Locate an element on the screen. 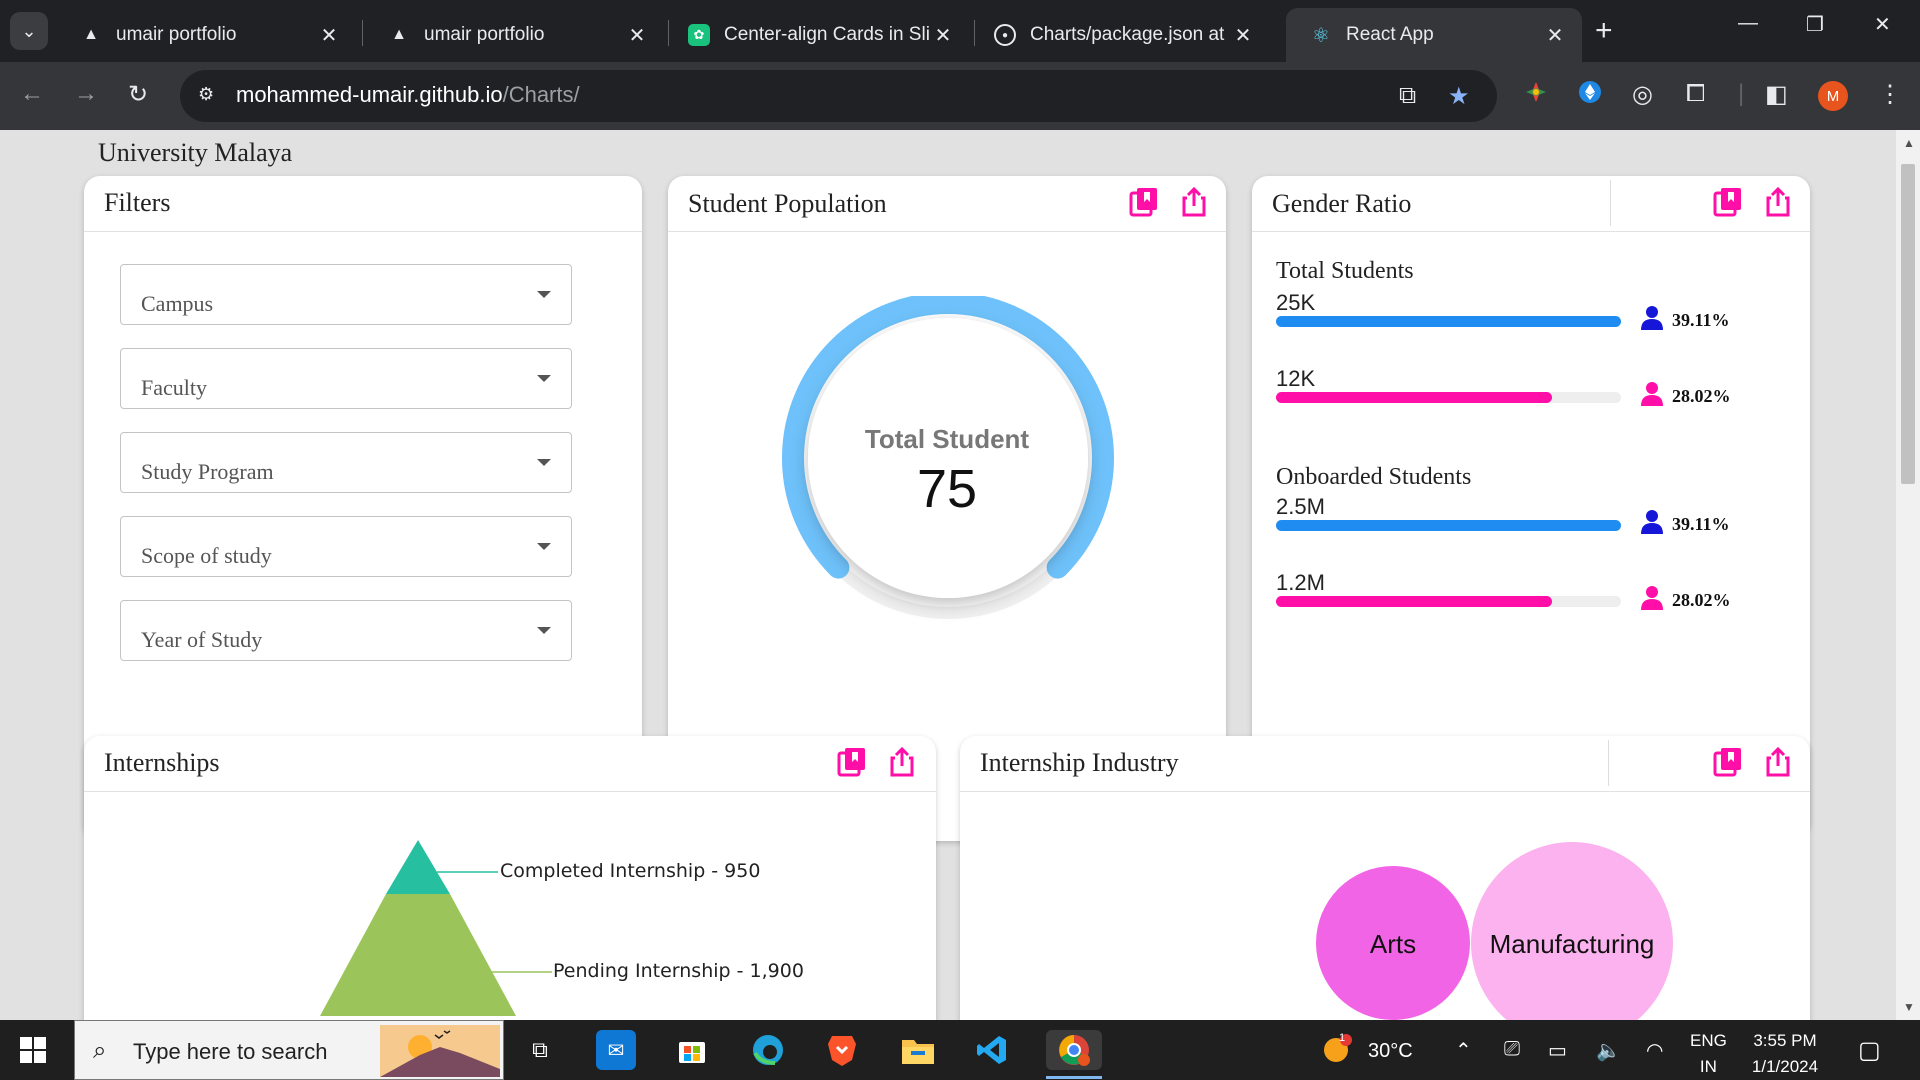 This screenshot has width=1920, height=1080. card-header: Student Population is located at coordinates (947, 204).